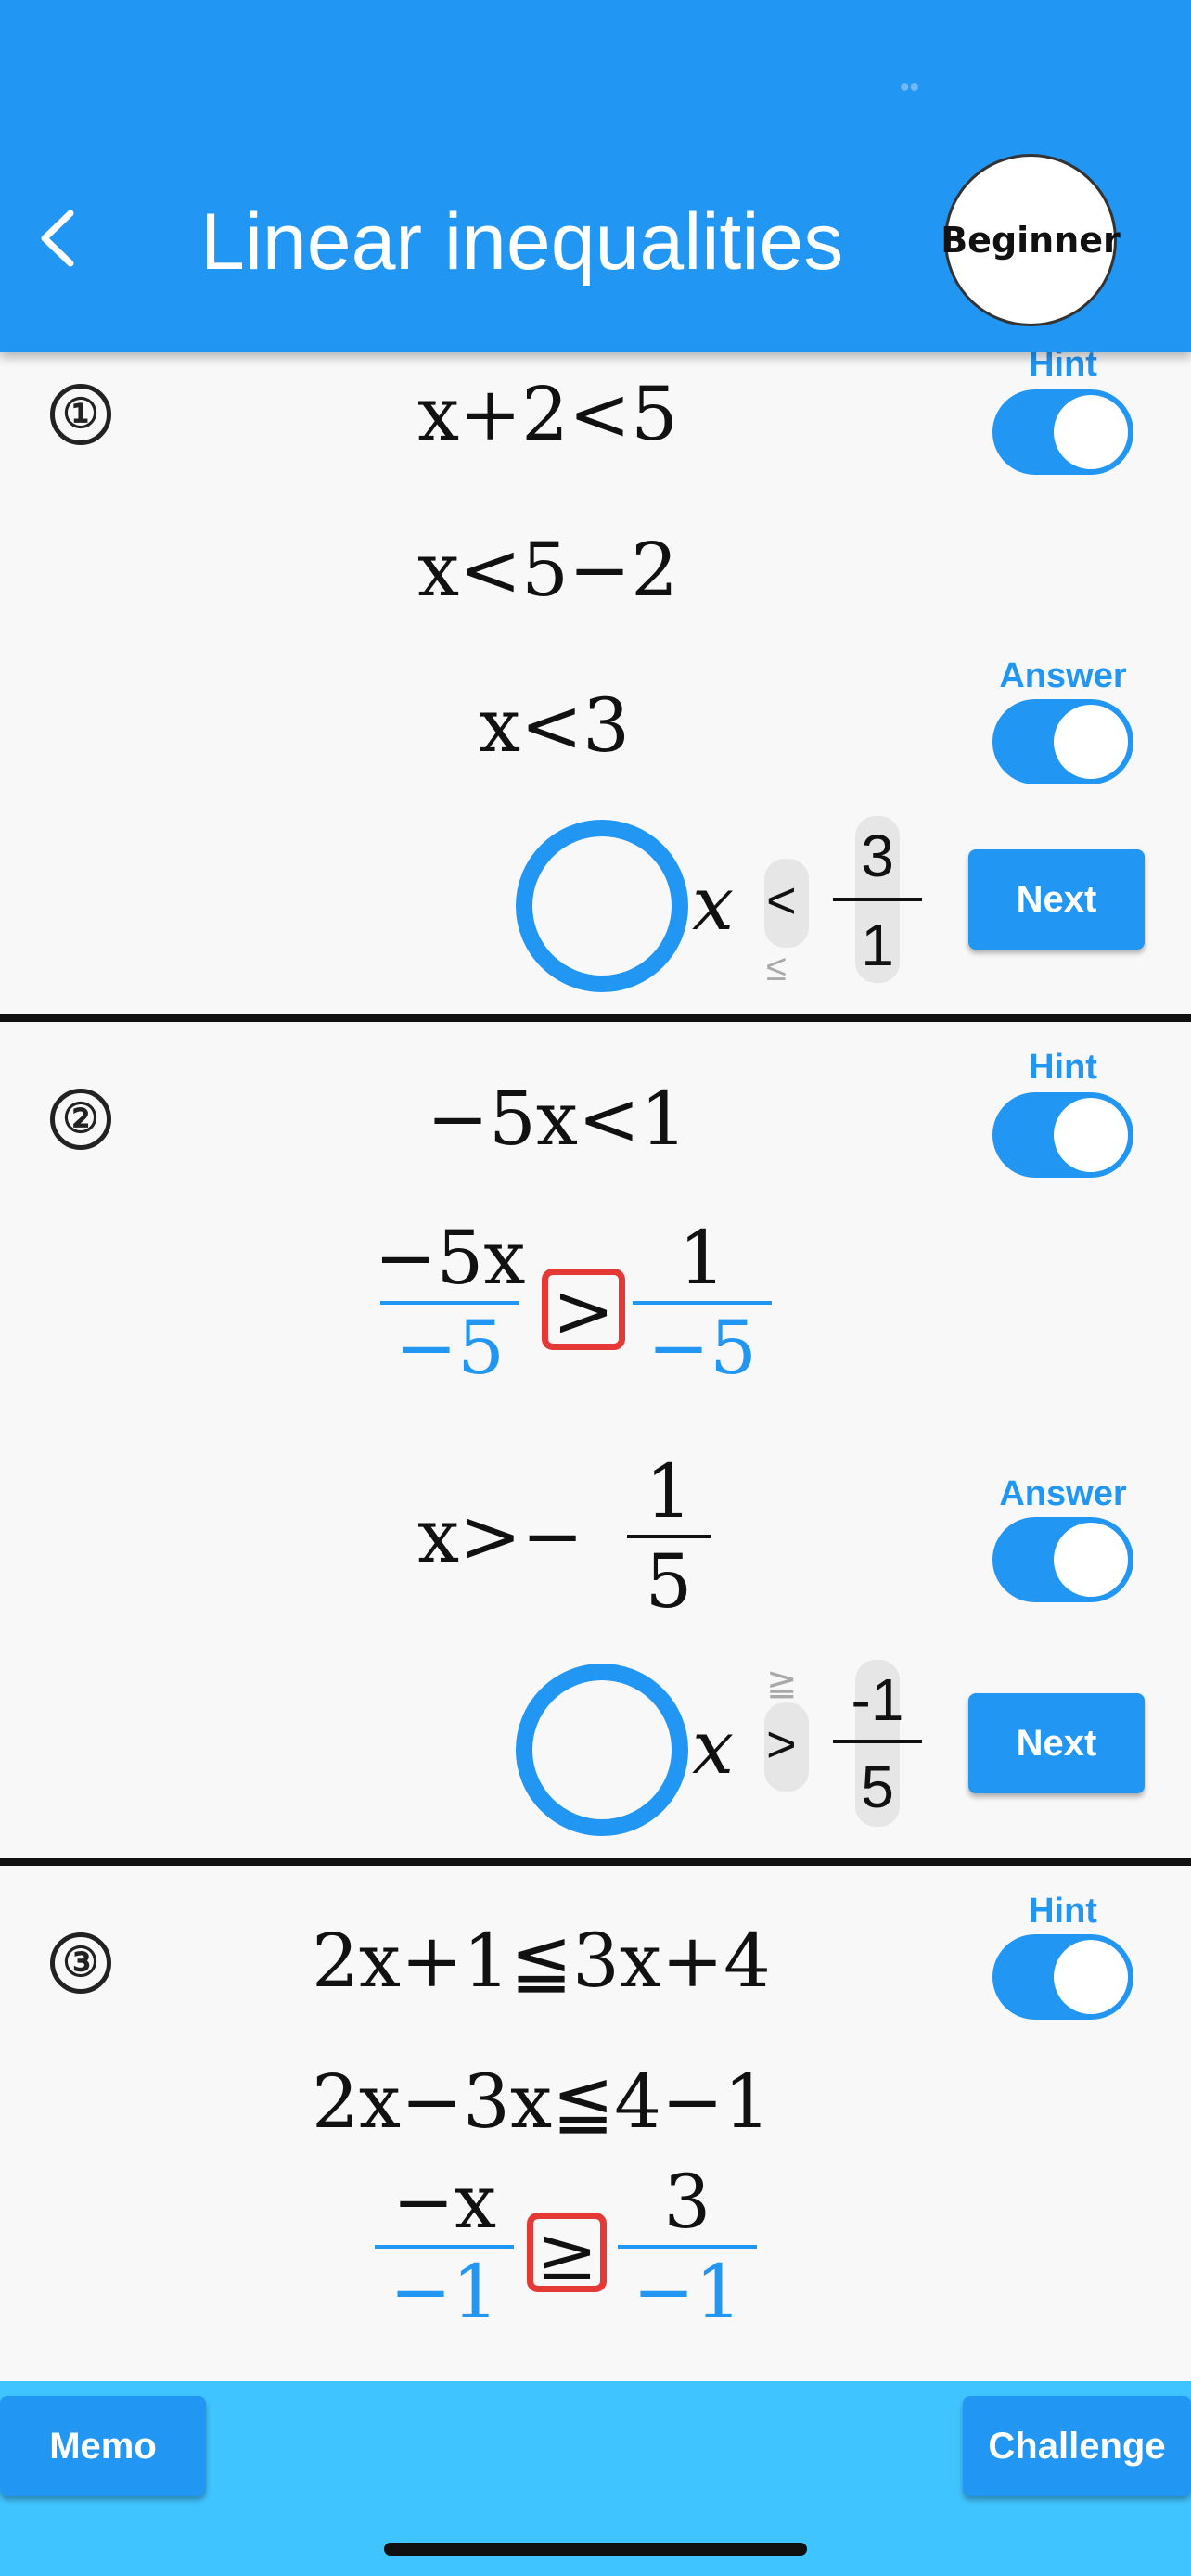  What do you see at coordinates (1031, 240) in the screenshot?
I see `level-badge: Beginner` at bounding box center [1031, 240].